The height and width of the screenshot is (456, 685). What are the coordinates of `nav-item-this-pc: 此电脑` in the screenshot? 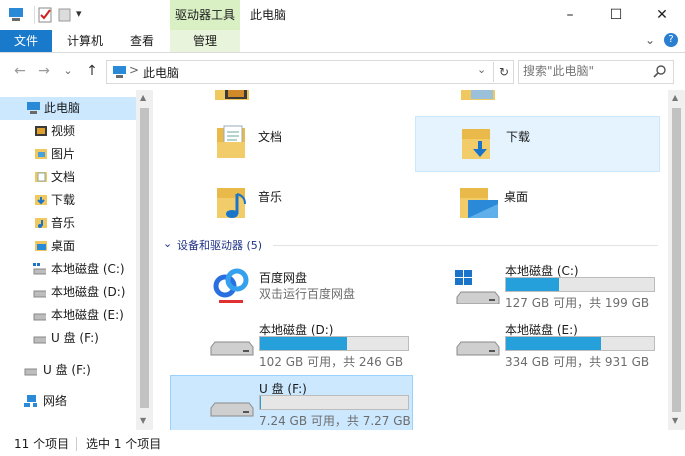 It's located at (68, 108).